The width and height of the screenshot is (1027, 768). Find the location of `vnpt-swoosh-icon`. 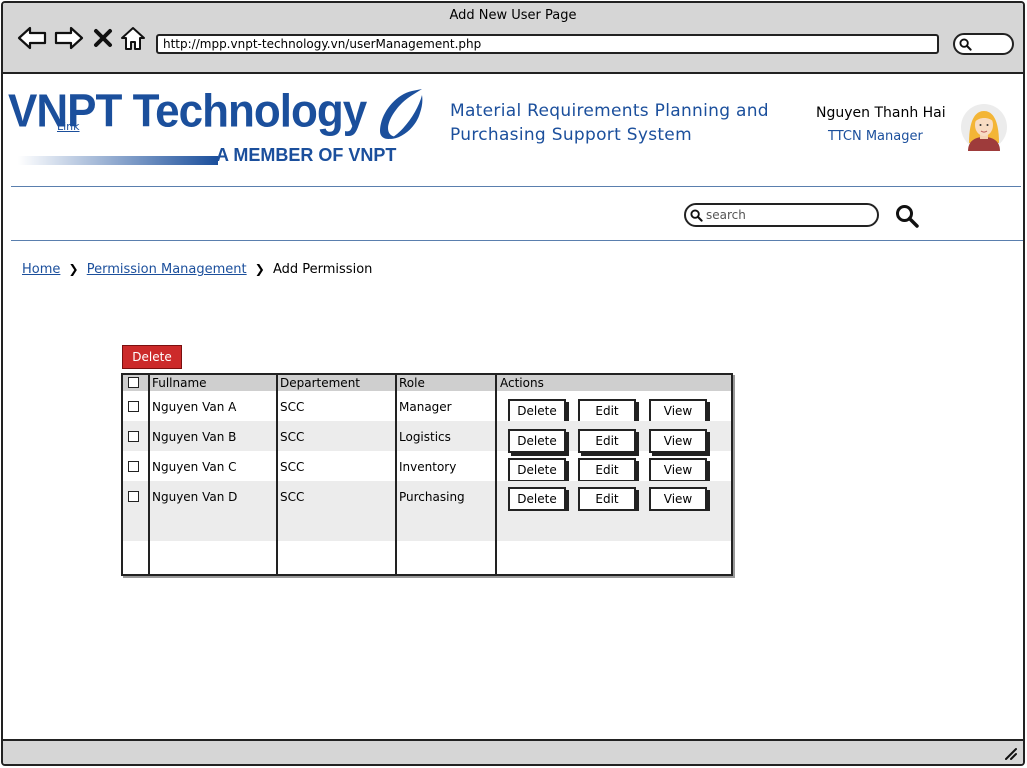

vnpt-swoosh-icon is located at coordinates (401, 114).